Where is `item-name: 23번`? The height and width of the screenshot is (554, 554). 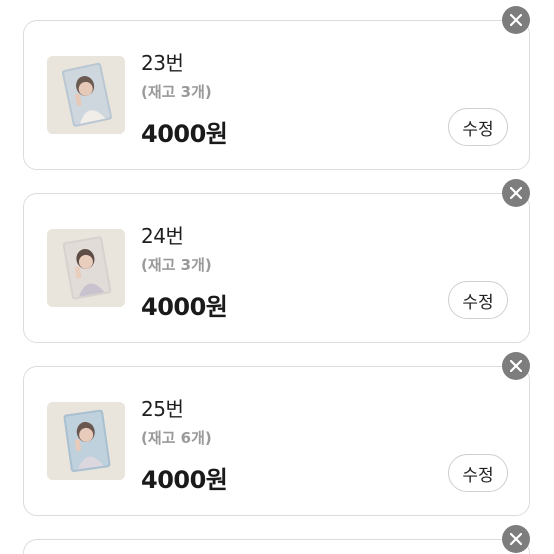
item-name: 23번 is located at coordinates (162, 63).